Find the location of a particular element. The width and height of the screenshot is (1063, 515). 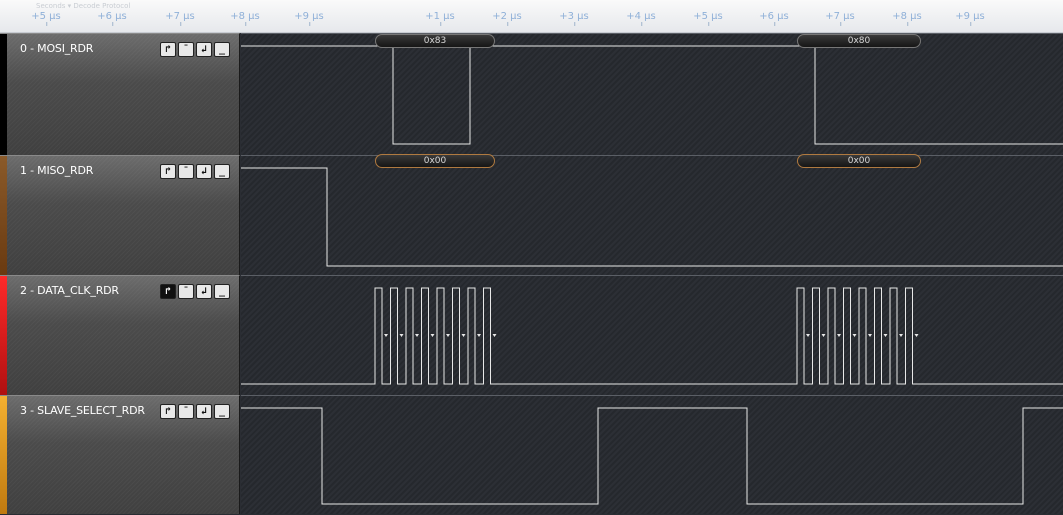

slave-select-waveform is located at coordinates (652, 456).